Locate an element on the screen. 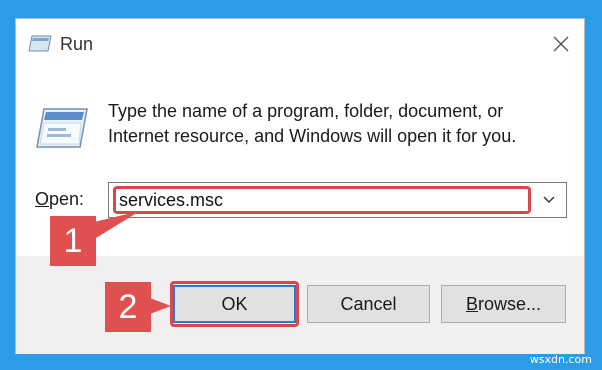  ok-button: OK is located at coordinates (234, 304).